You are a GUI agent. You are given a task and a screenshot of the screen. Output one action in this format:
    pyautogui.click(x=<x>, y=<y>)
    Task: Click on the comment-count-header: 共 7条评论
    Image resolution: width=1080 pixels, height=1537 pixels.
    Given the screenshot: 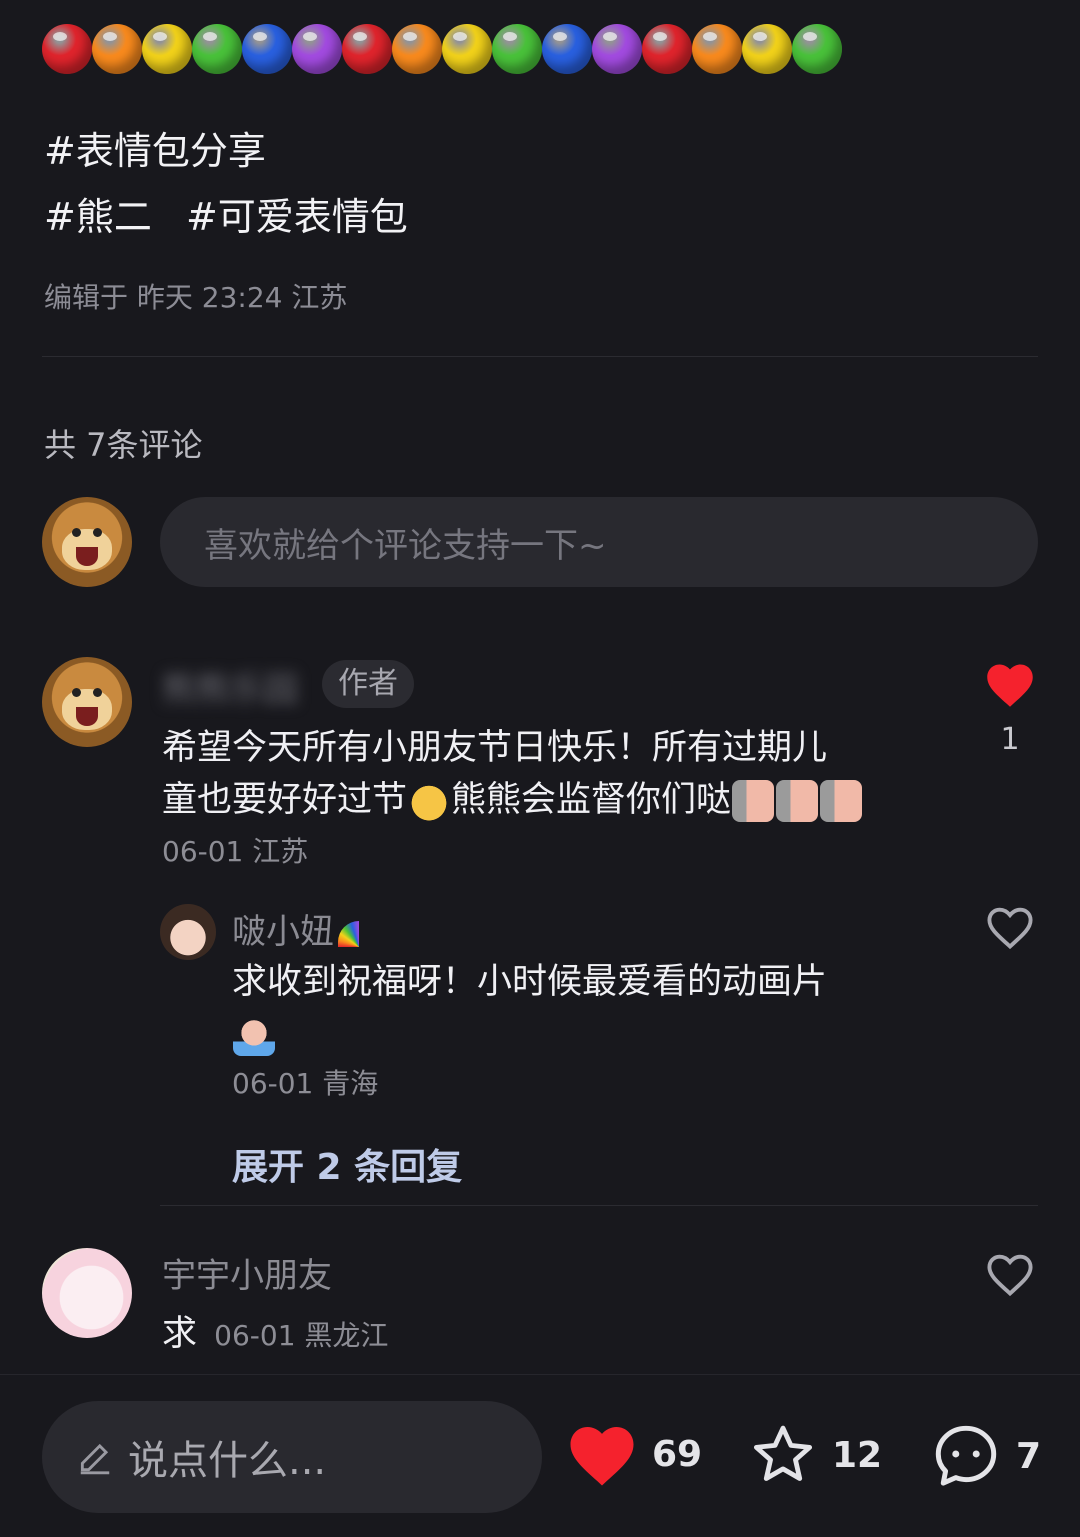 What is the action you would take?
    pyautogui.click(x=123, y=445)
    